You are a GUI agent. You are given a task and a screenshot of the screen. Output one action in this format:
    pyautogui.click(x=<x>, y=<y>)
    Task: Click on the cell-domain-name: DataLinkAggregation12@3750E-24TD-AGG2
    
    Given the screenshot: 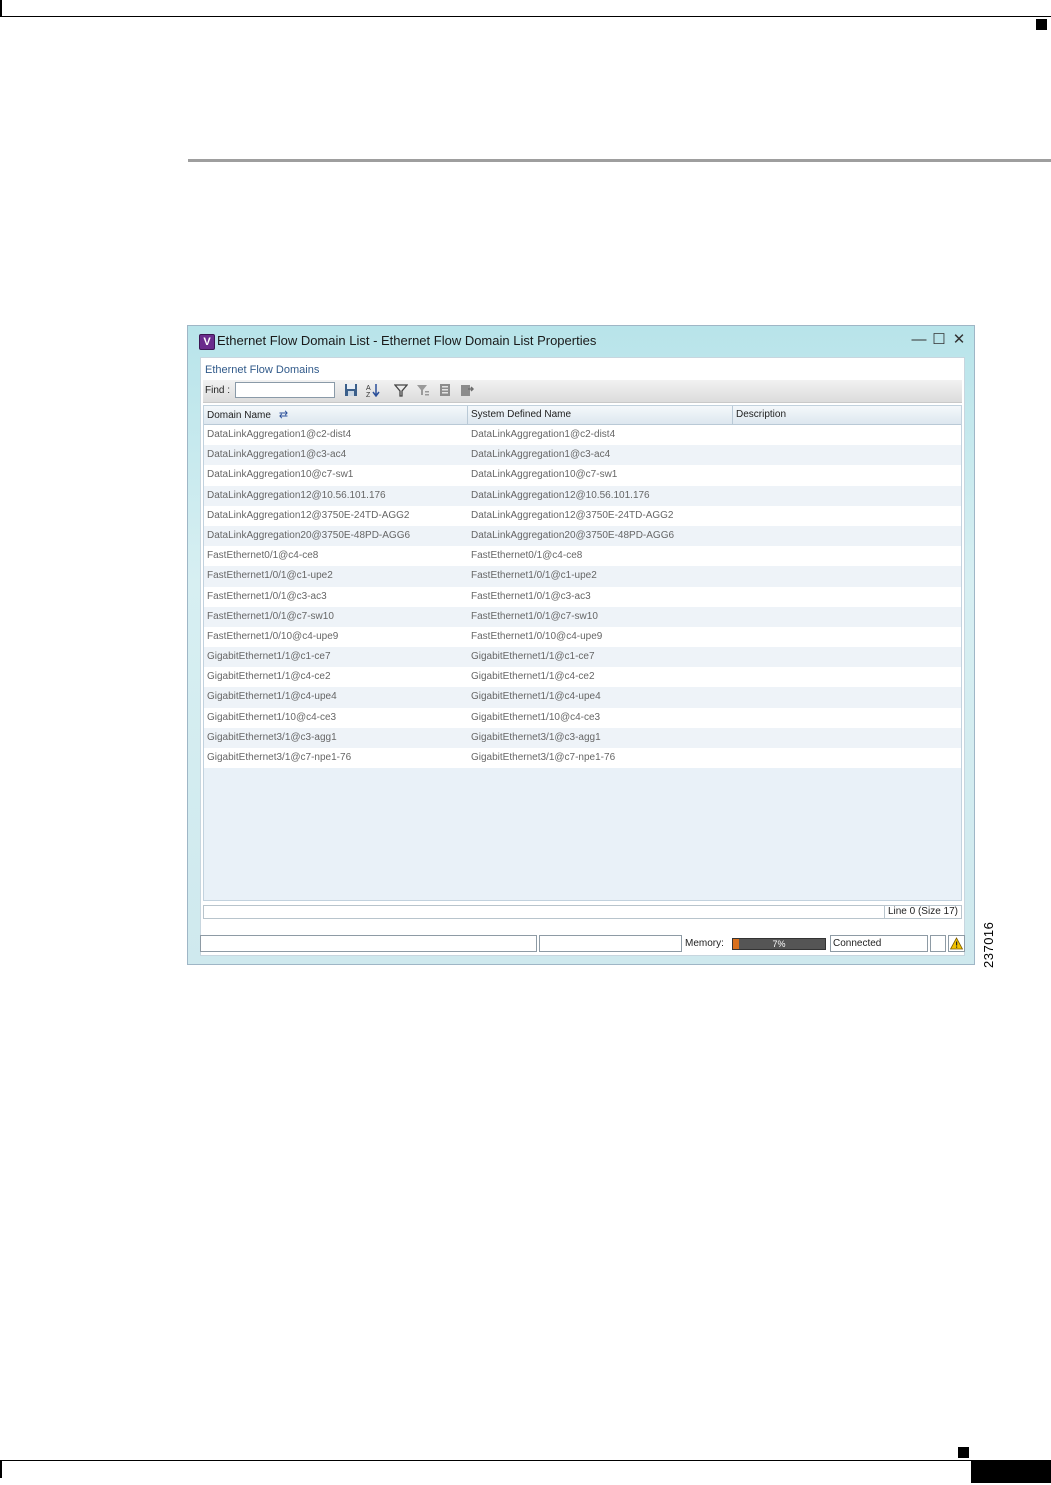 What is the action you would take?
    pyautogui.click(x=308, y=515)
    